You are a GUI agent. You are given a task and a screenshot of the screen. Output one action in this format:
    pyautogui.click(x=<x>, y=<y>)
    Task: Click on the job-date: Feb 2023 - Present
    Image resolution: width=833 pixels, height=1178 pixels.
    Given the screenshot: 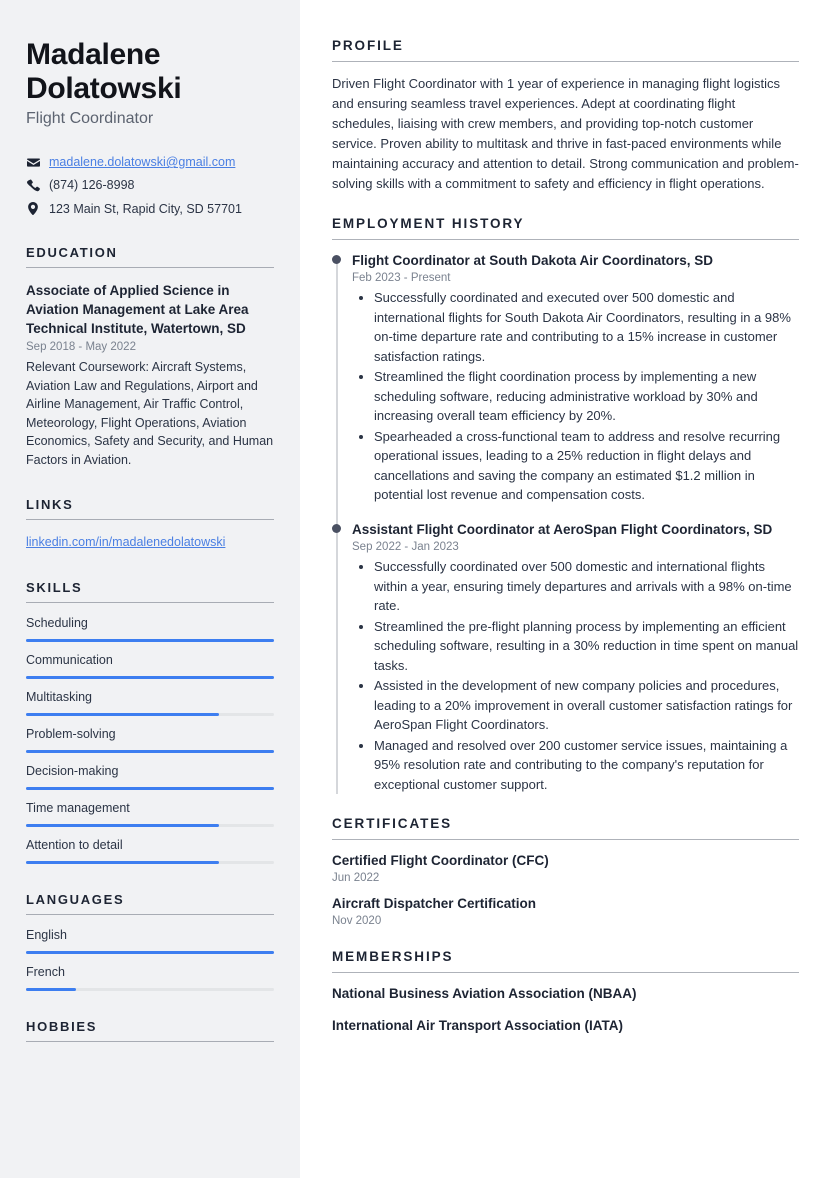 What is the action you would take?
    pyautogui.click(x=401, y=278)
    